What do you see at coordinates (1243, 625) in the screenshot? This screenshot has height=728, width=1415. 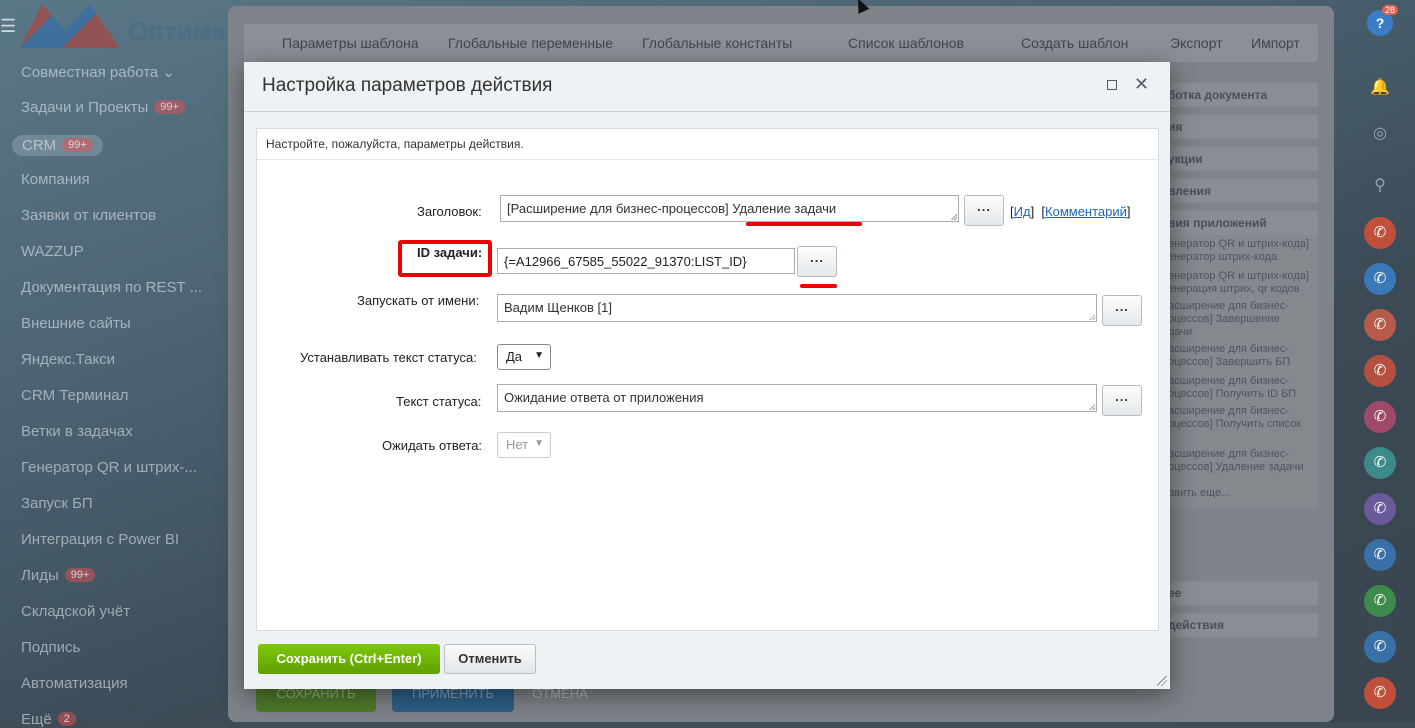 I see `right-panel-row: действия` at bounding box center [1243, 625].